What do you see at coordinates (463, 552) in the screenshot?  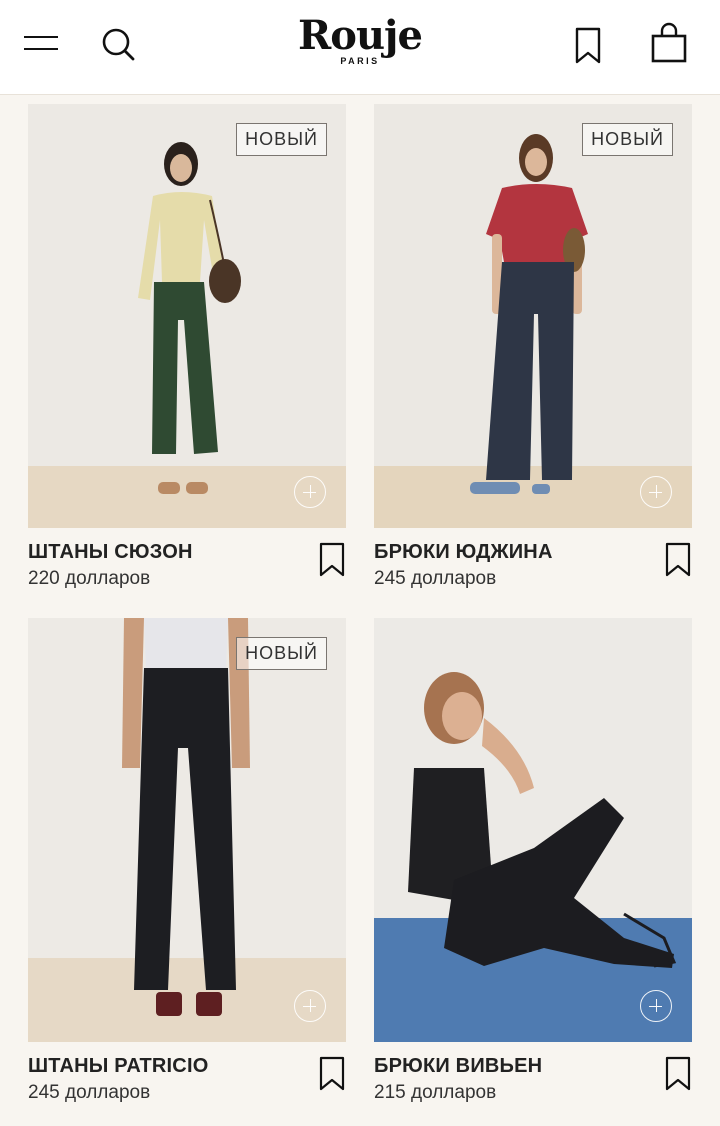 I see `product-name: БРЮКИ ЮДЖИНА` at bounding box center [463, 552].